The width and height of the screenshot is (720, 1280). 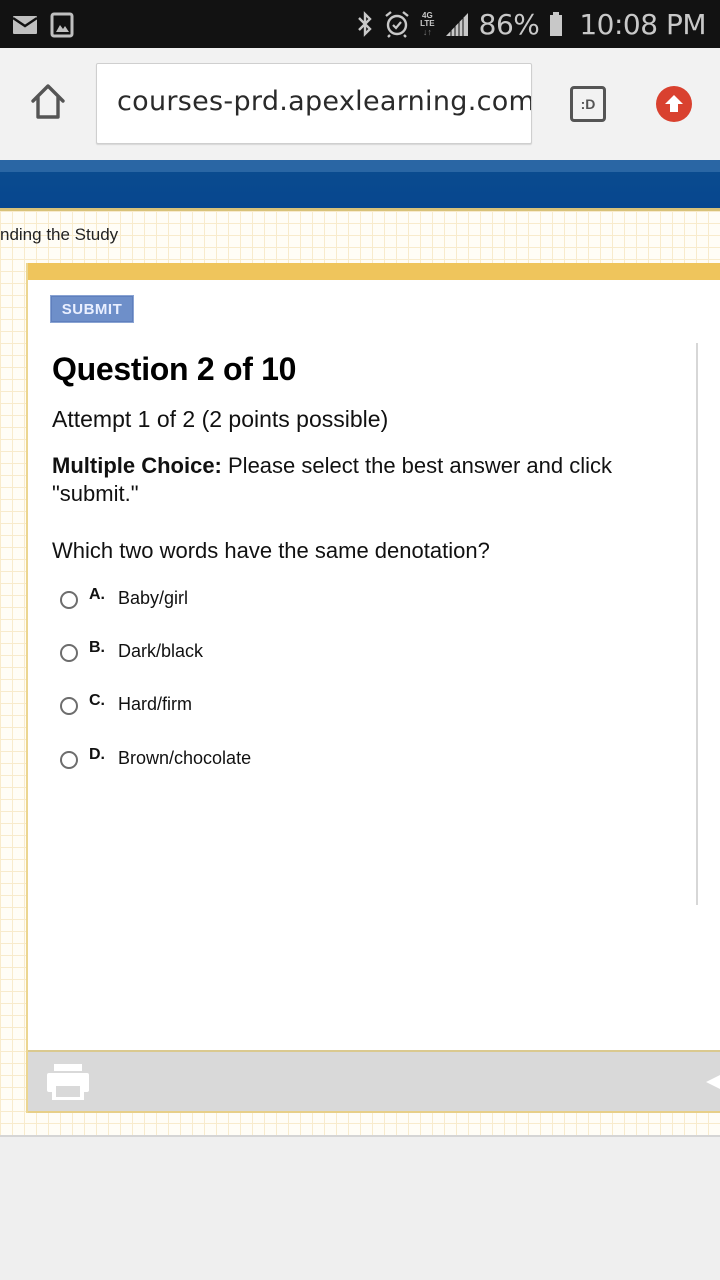 What do you see at coordinates (161, 650) in the screenshot?
I see `option-text: Dark/black` at bounding box center [161, 650].